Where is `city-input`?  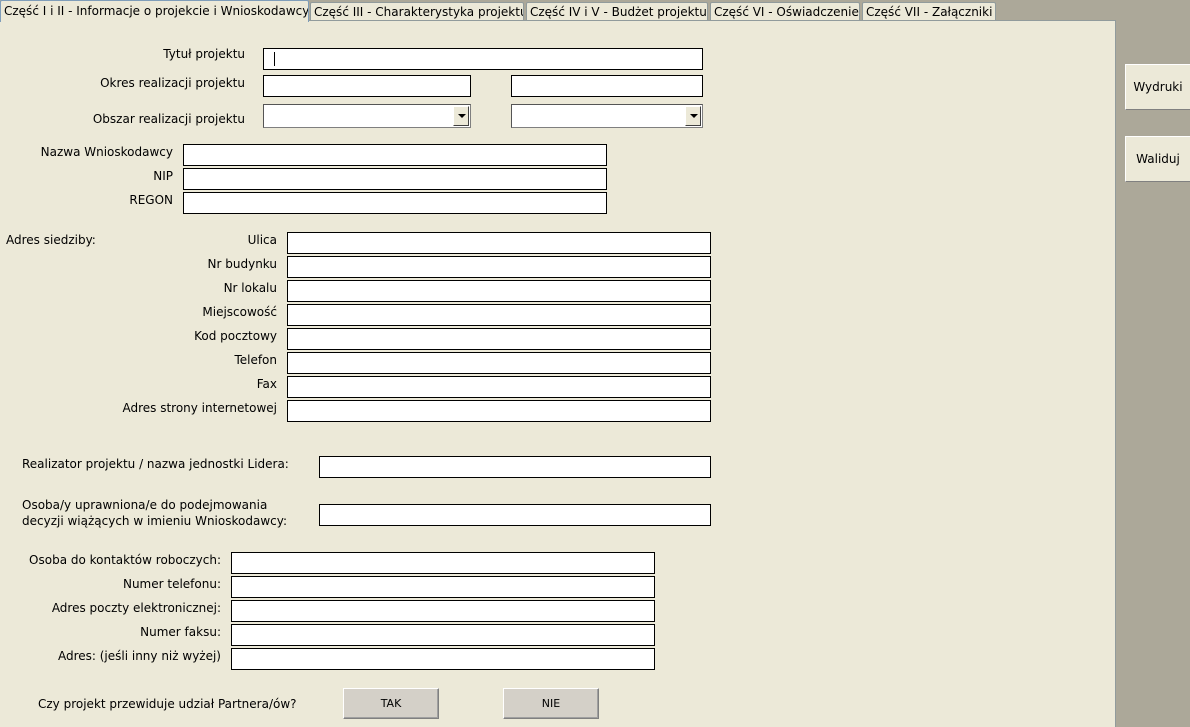
city-input is located at coordinates (499, 315).